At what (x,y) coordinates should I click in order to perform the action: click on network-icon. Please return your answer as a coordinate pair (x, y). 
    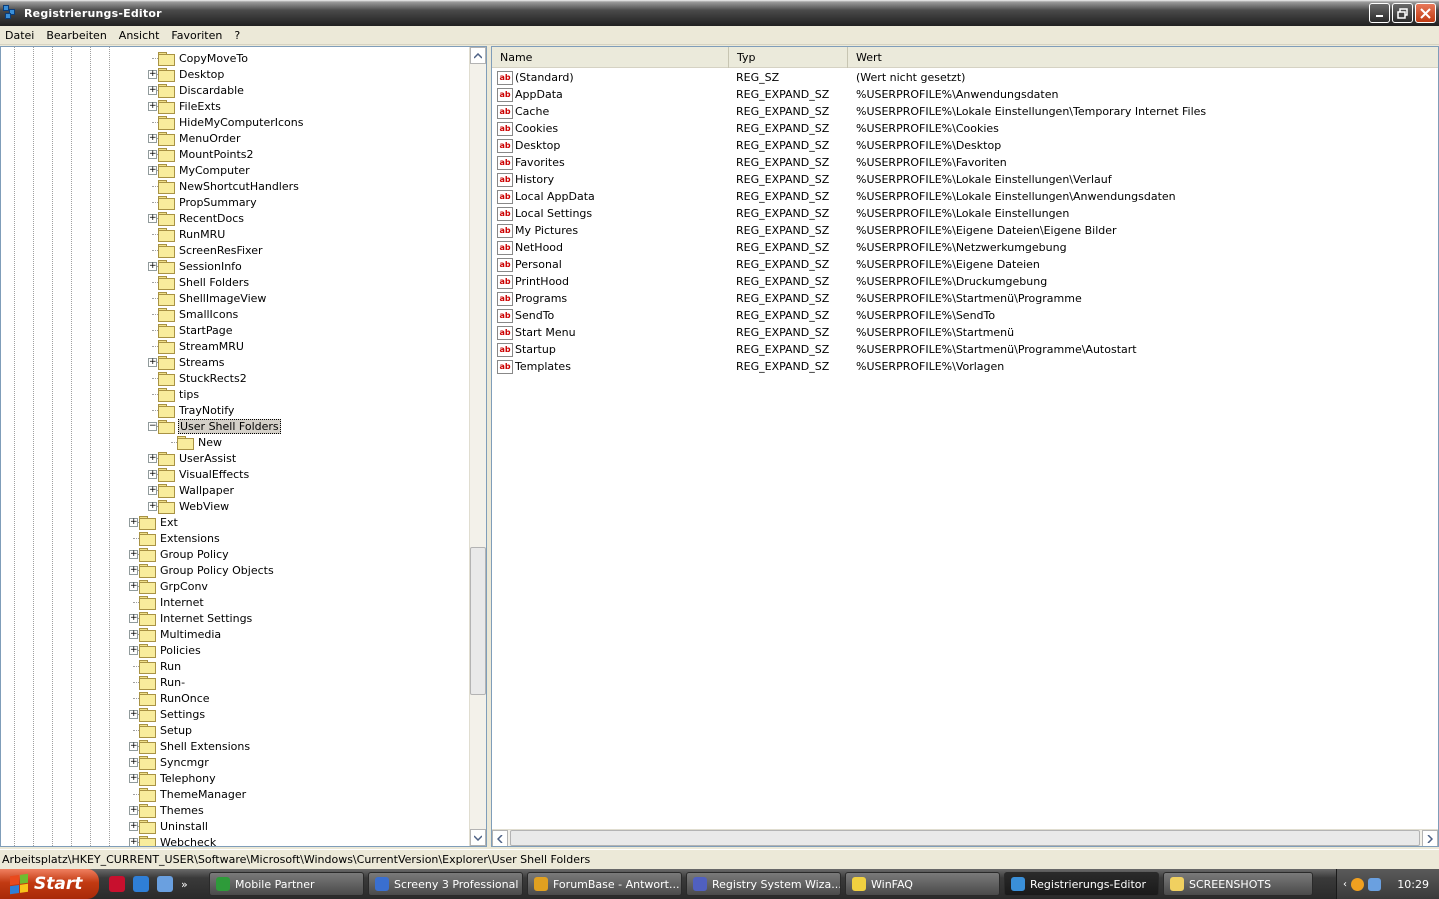
    Looking at the image, I should click on (165, 884).